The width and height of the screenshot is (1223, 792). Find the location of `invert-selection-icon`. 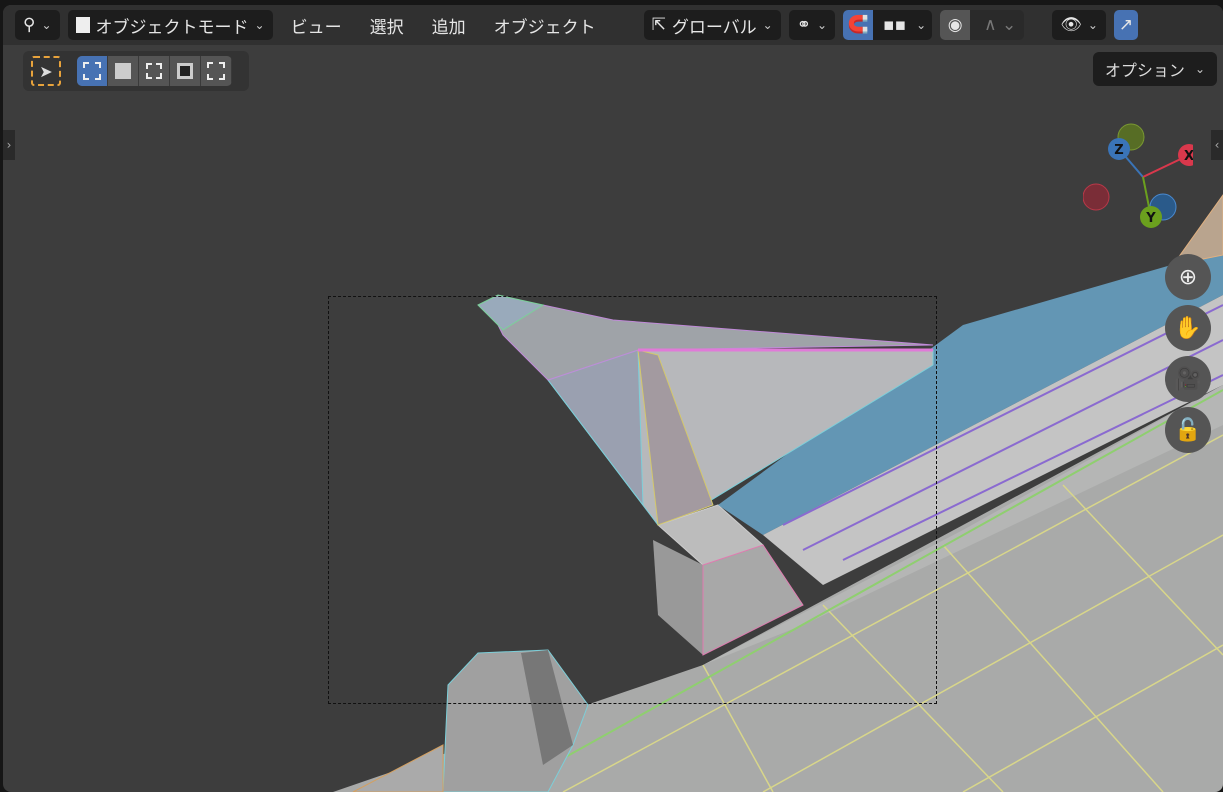

invert-selection-icon is located at coordinates (185, 71).